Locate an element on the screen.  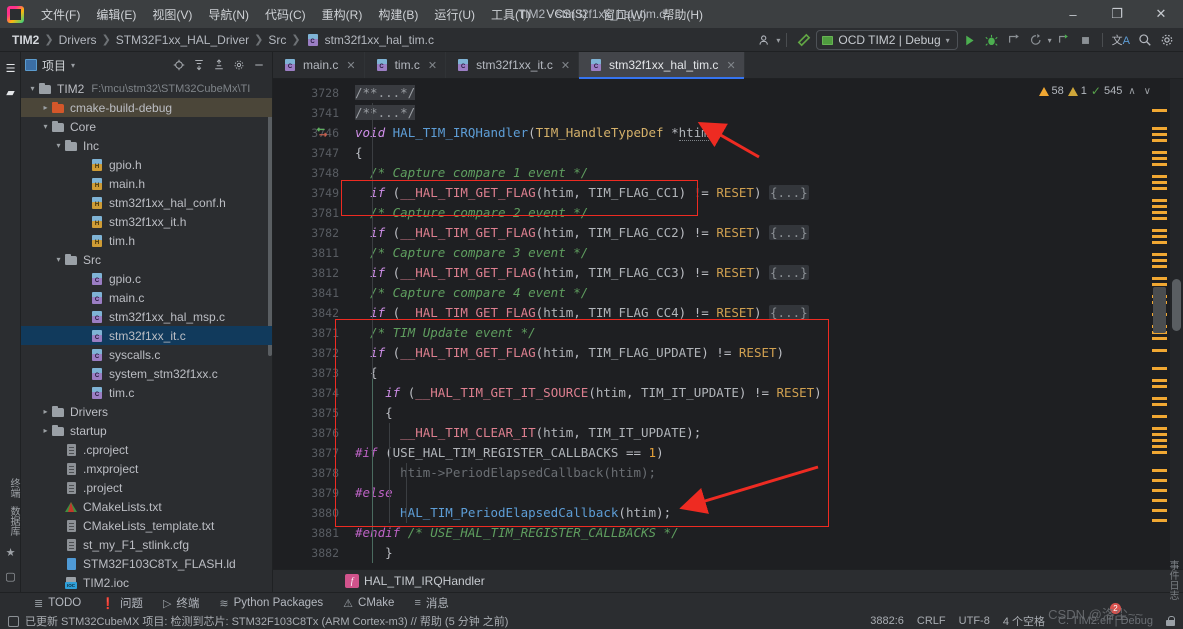
tree-node--project: .project is located at coordinates (146, 487).